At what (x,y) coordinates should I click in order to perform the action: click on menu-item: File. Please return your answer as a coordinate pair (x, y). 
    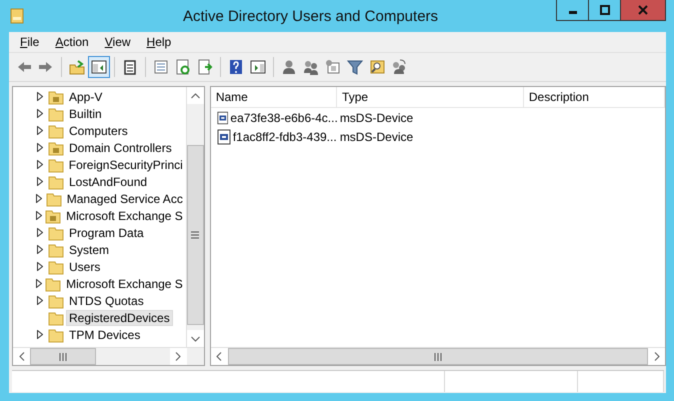
    Looking at the image, I should click on (30, 42).